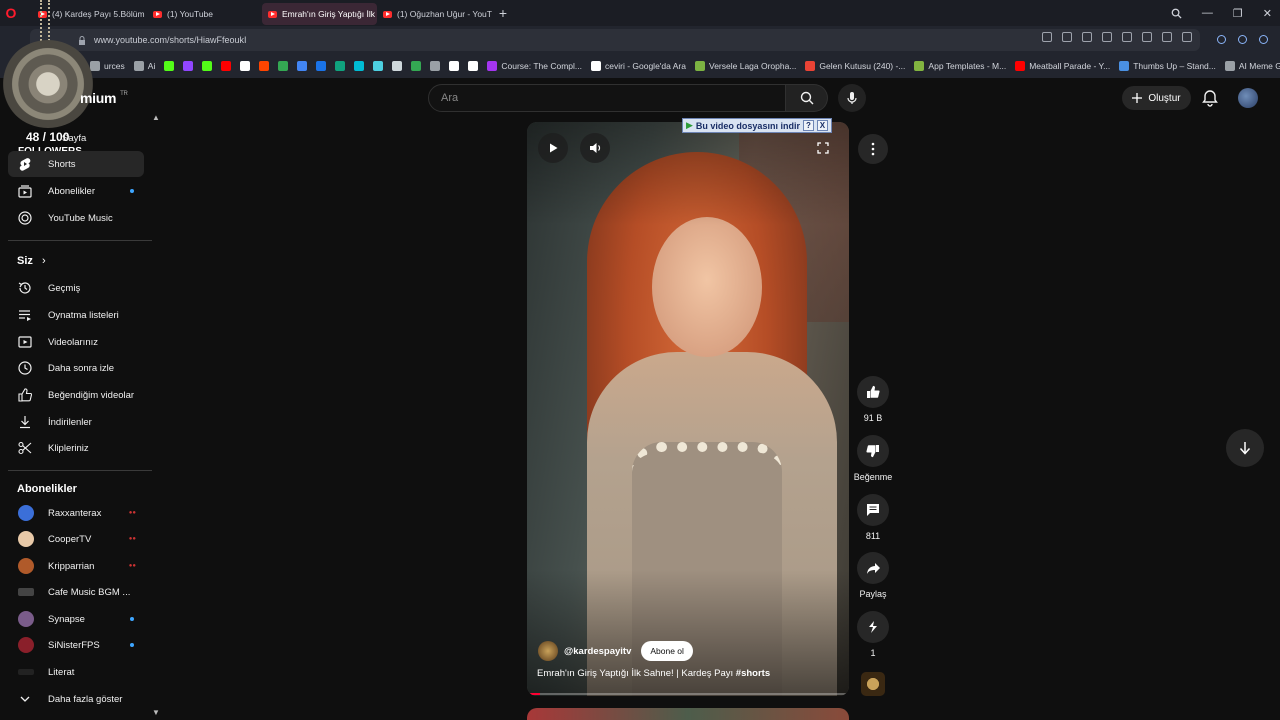 The width and height of the screenshot is (1280, 720). What do you see at coordinates (1267, 13) in the screenshot?
I see `close-window-button: ✕` at bounding box center [1267, 13].